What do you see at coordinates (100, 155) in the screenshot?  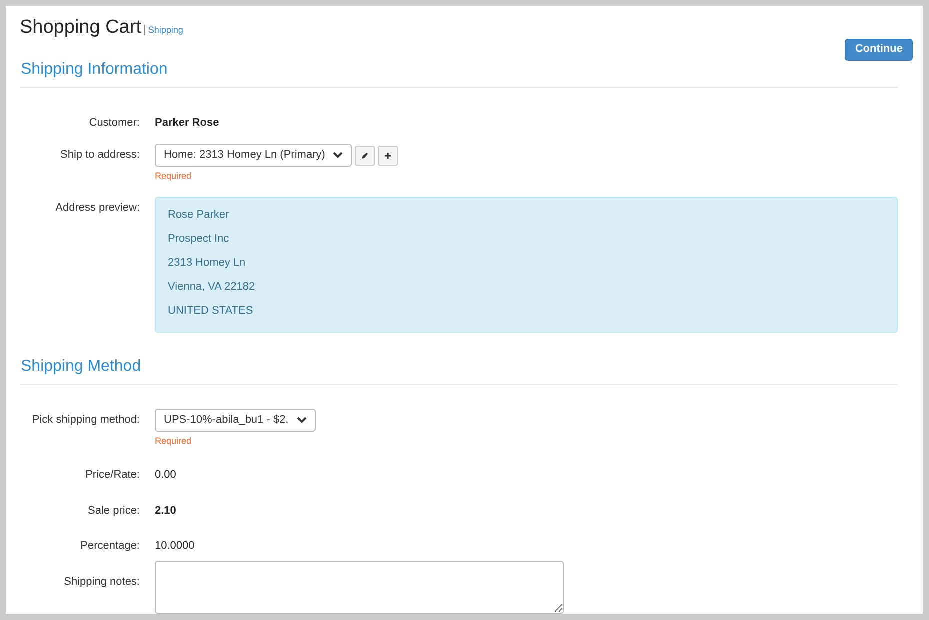 I see `field-label: Ship to address:` at bounding box center [100, 155].